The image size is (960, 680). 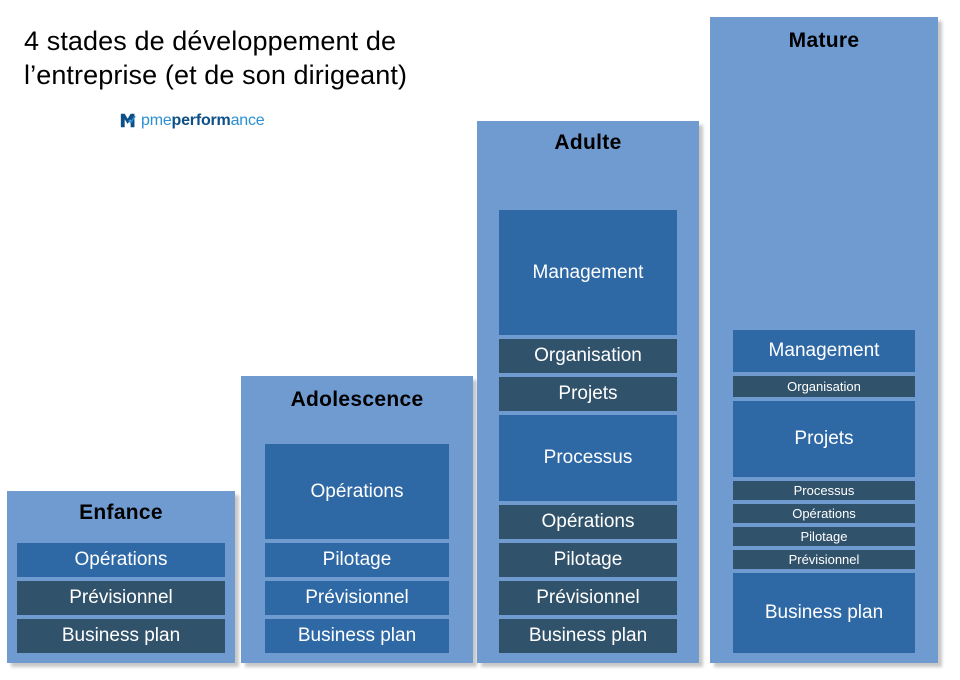 I want to click on stage-block-mature-2: Projets, so click(x=824, y=439).